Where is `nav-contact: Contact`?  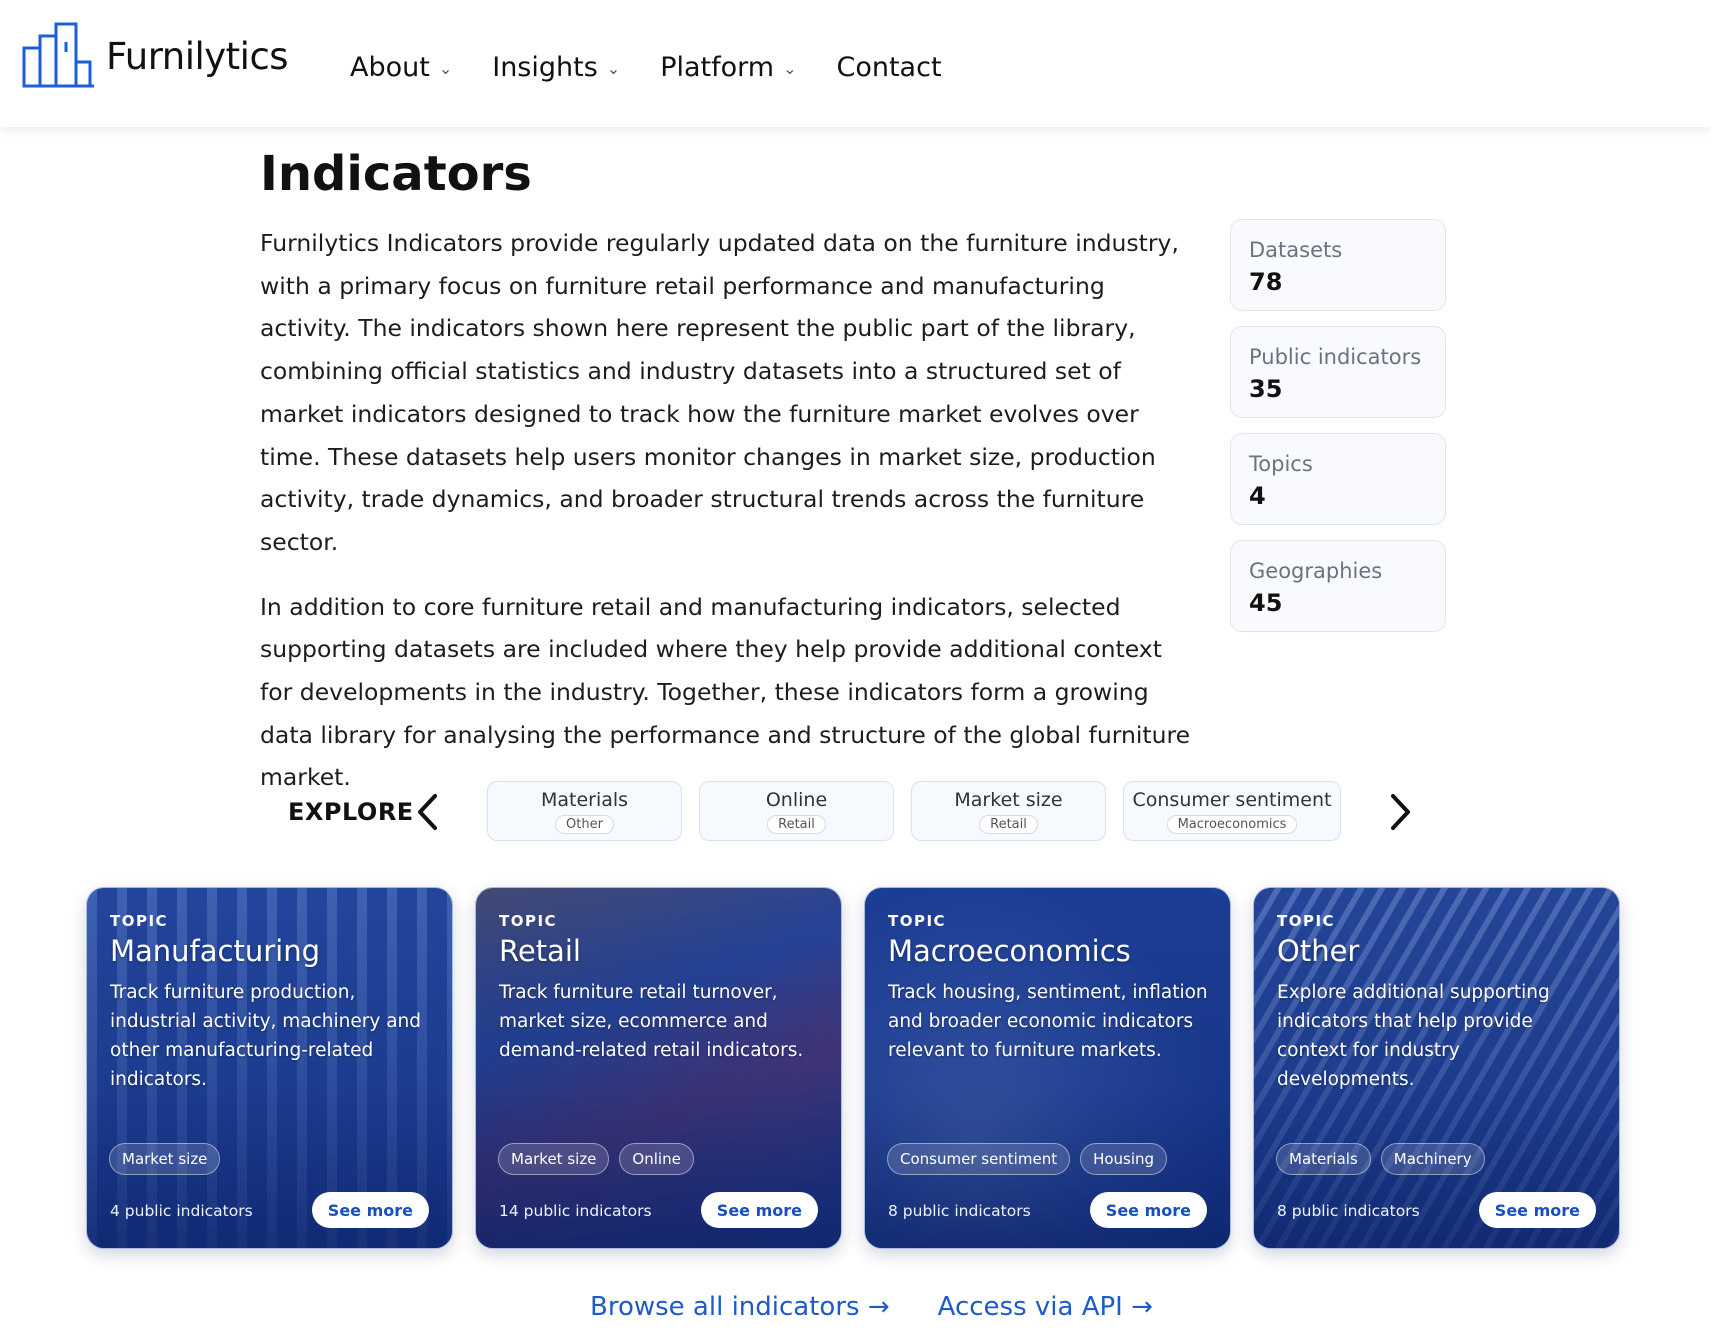 nav-contact: Contact is located at coordinates (888, 67).